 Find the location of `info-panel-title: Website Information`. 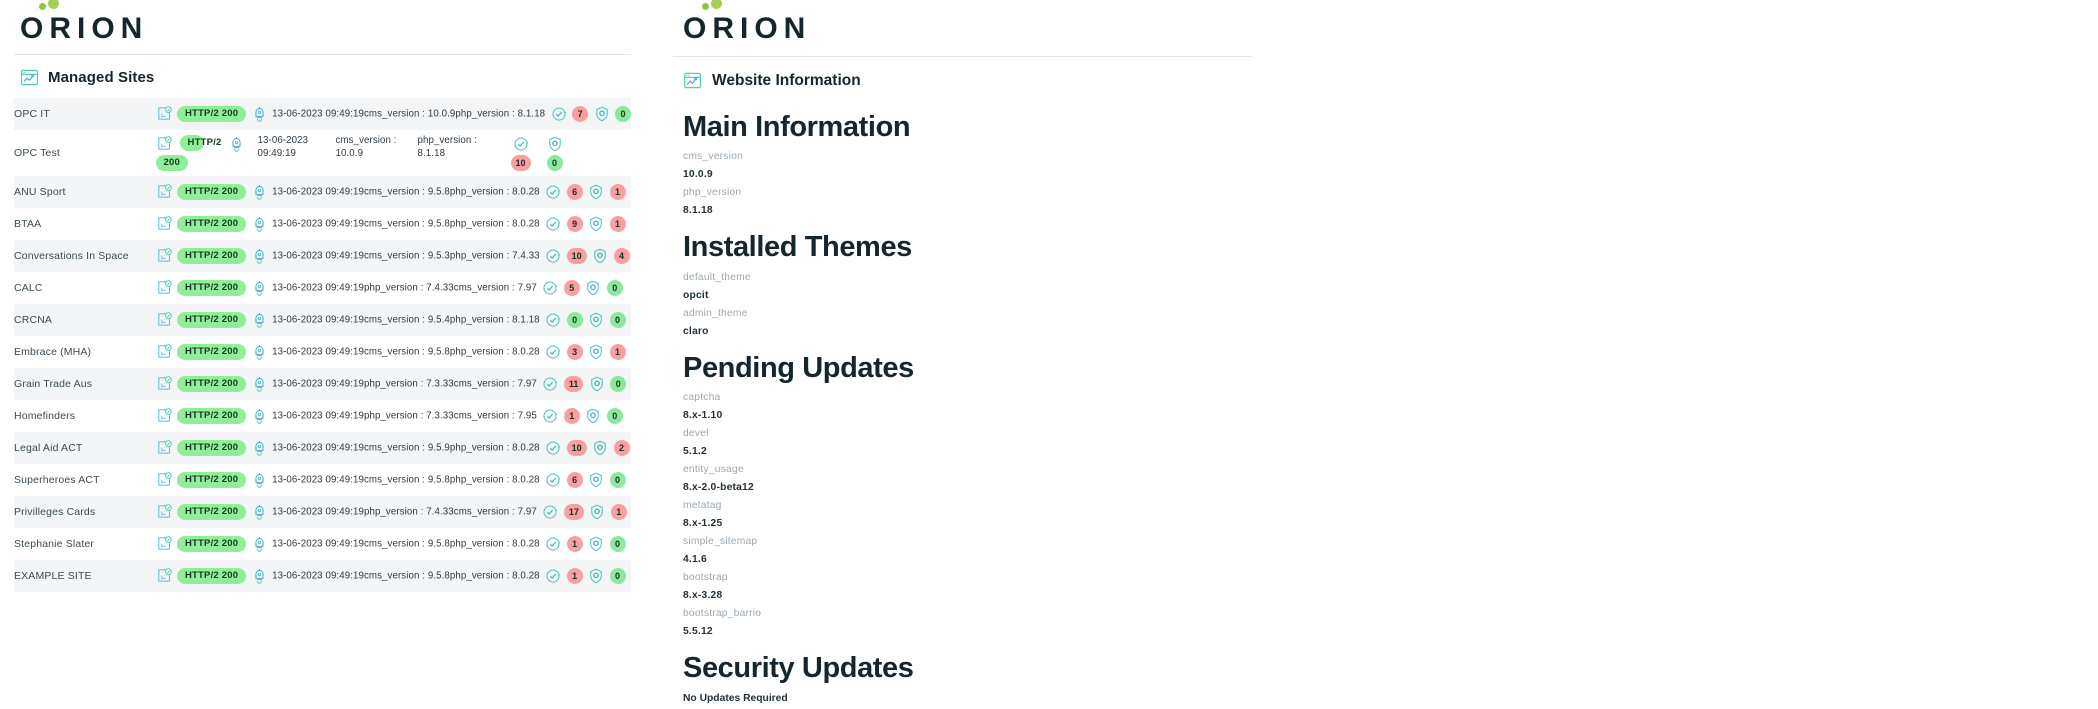

info-panel-title: Website Information is located at coordinates (786, 80).